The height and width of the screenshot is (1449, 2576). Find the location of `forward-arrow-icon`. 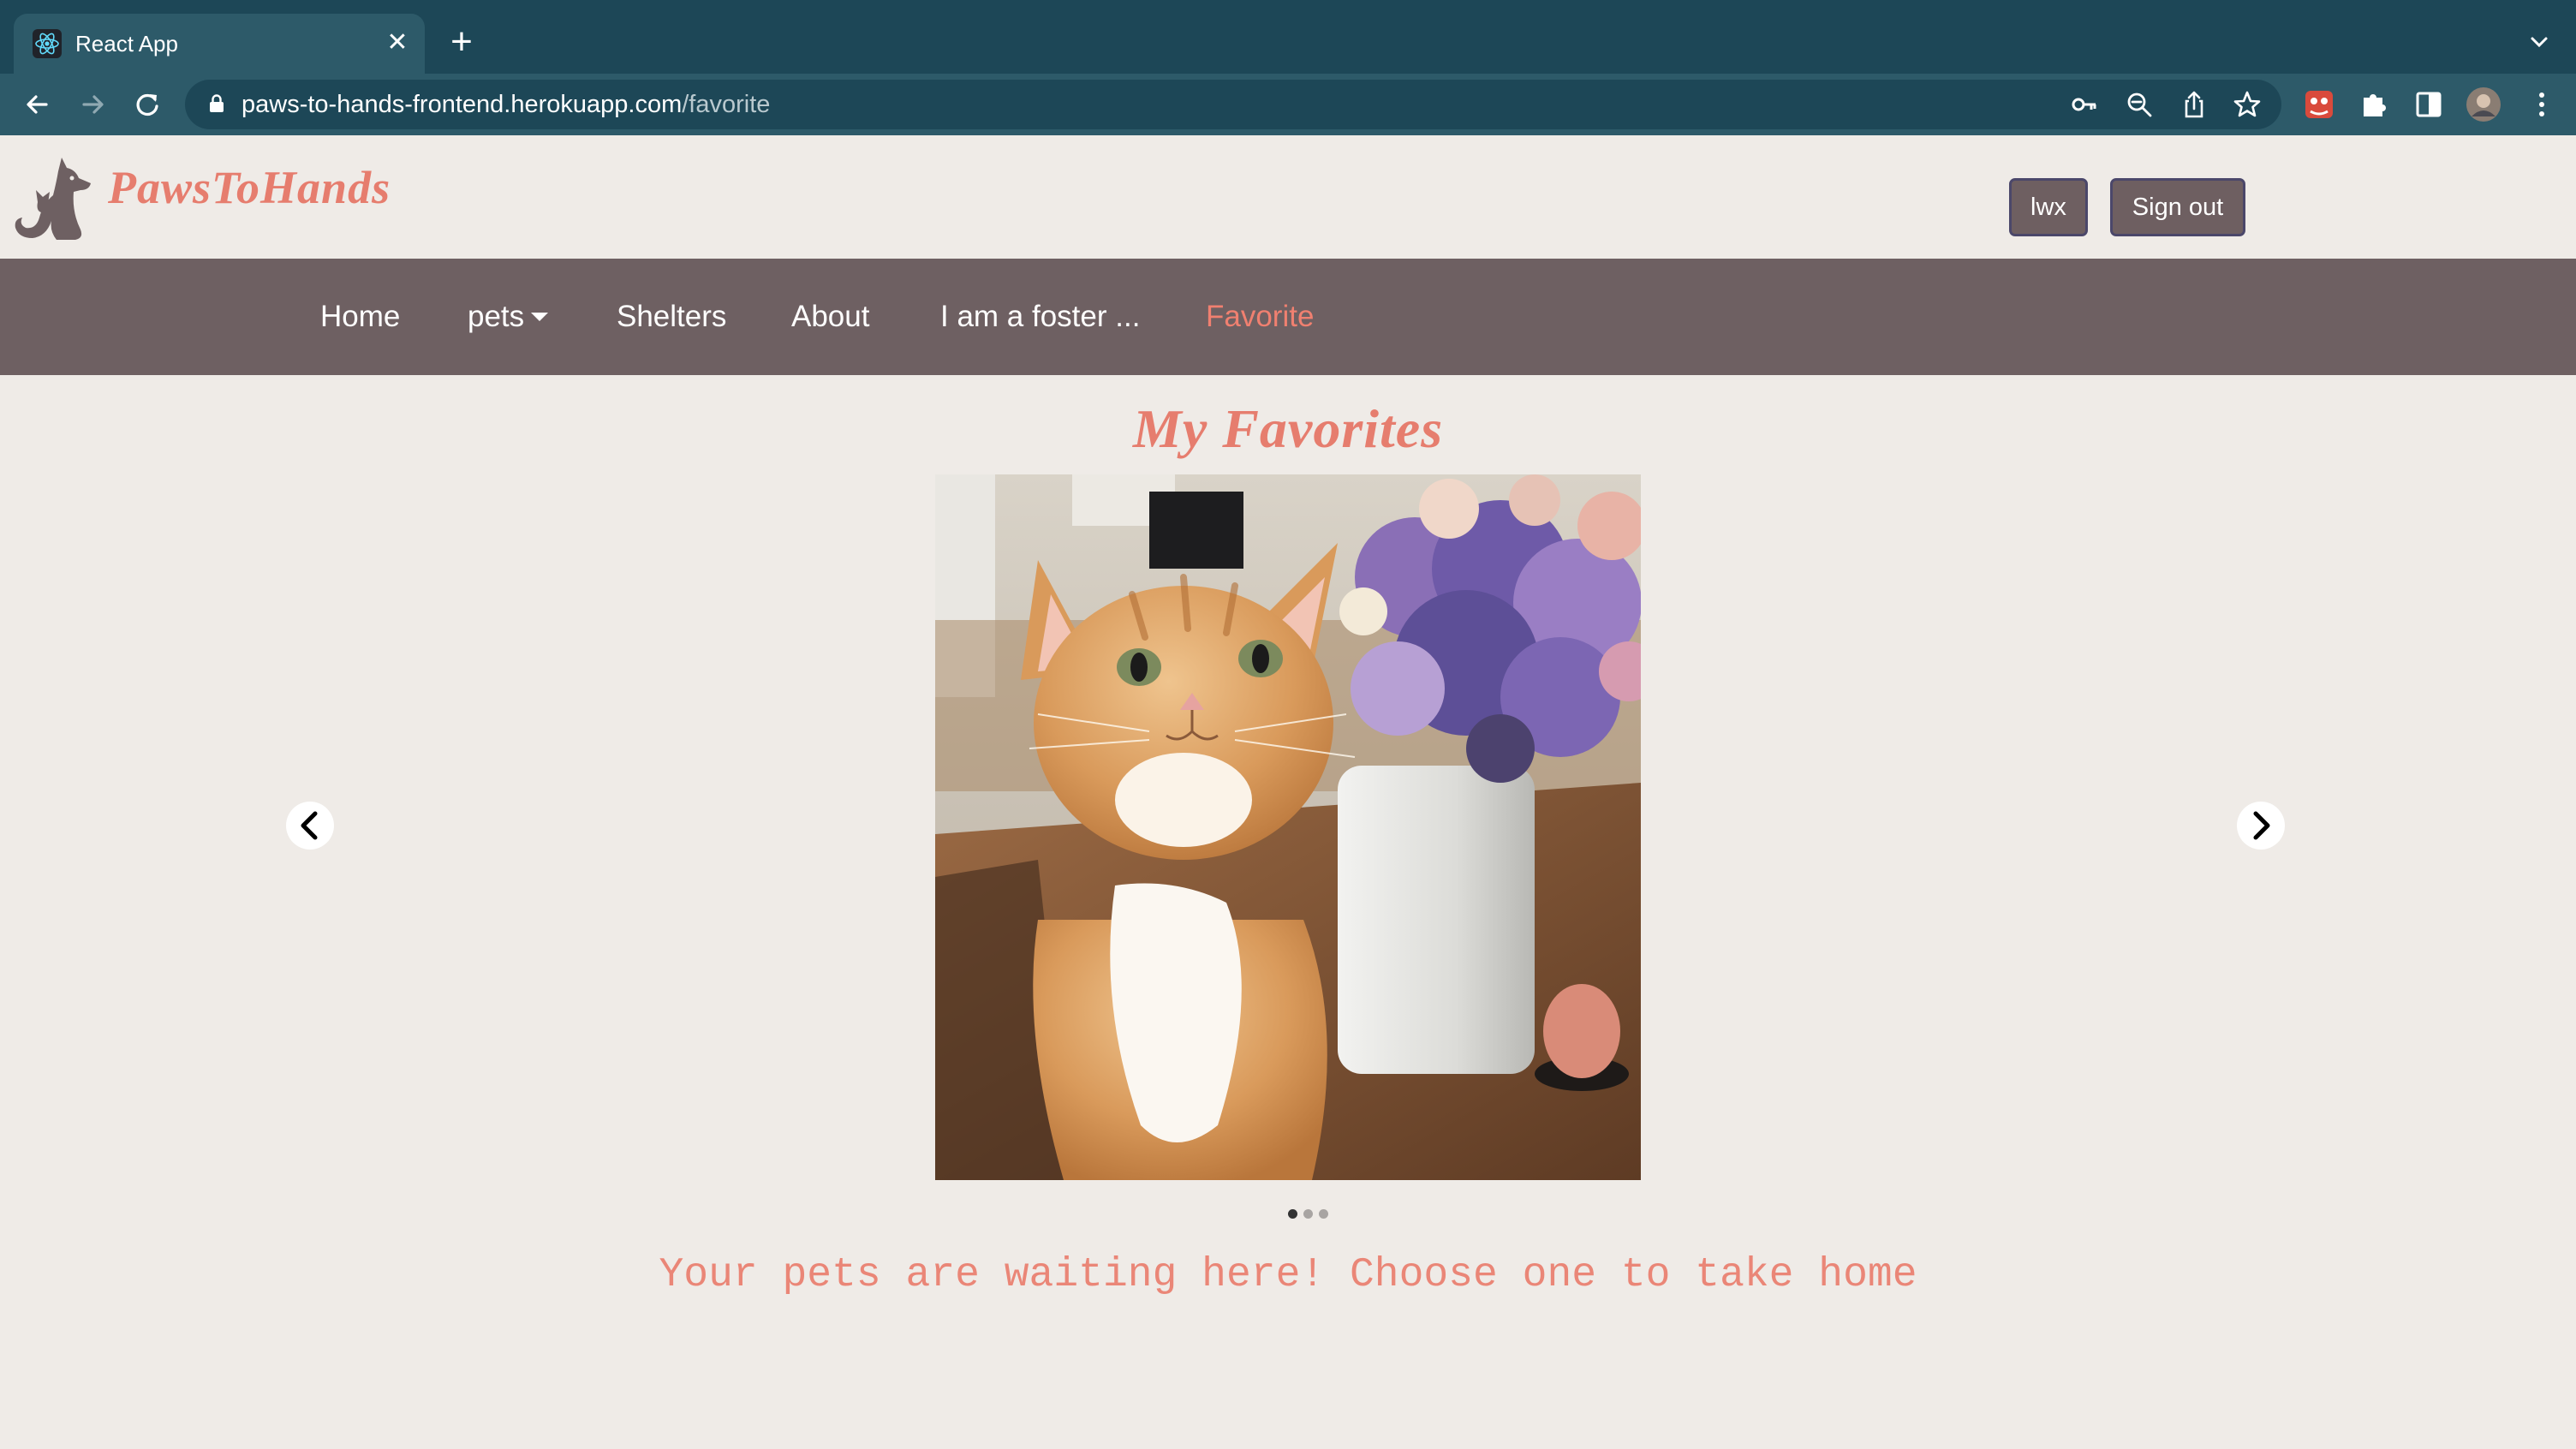

forward-arrow-icon is located at coordinates (93, 104).